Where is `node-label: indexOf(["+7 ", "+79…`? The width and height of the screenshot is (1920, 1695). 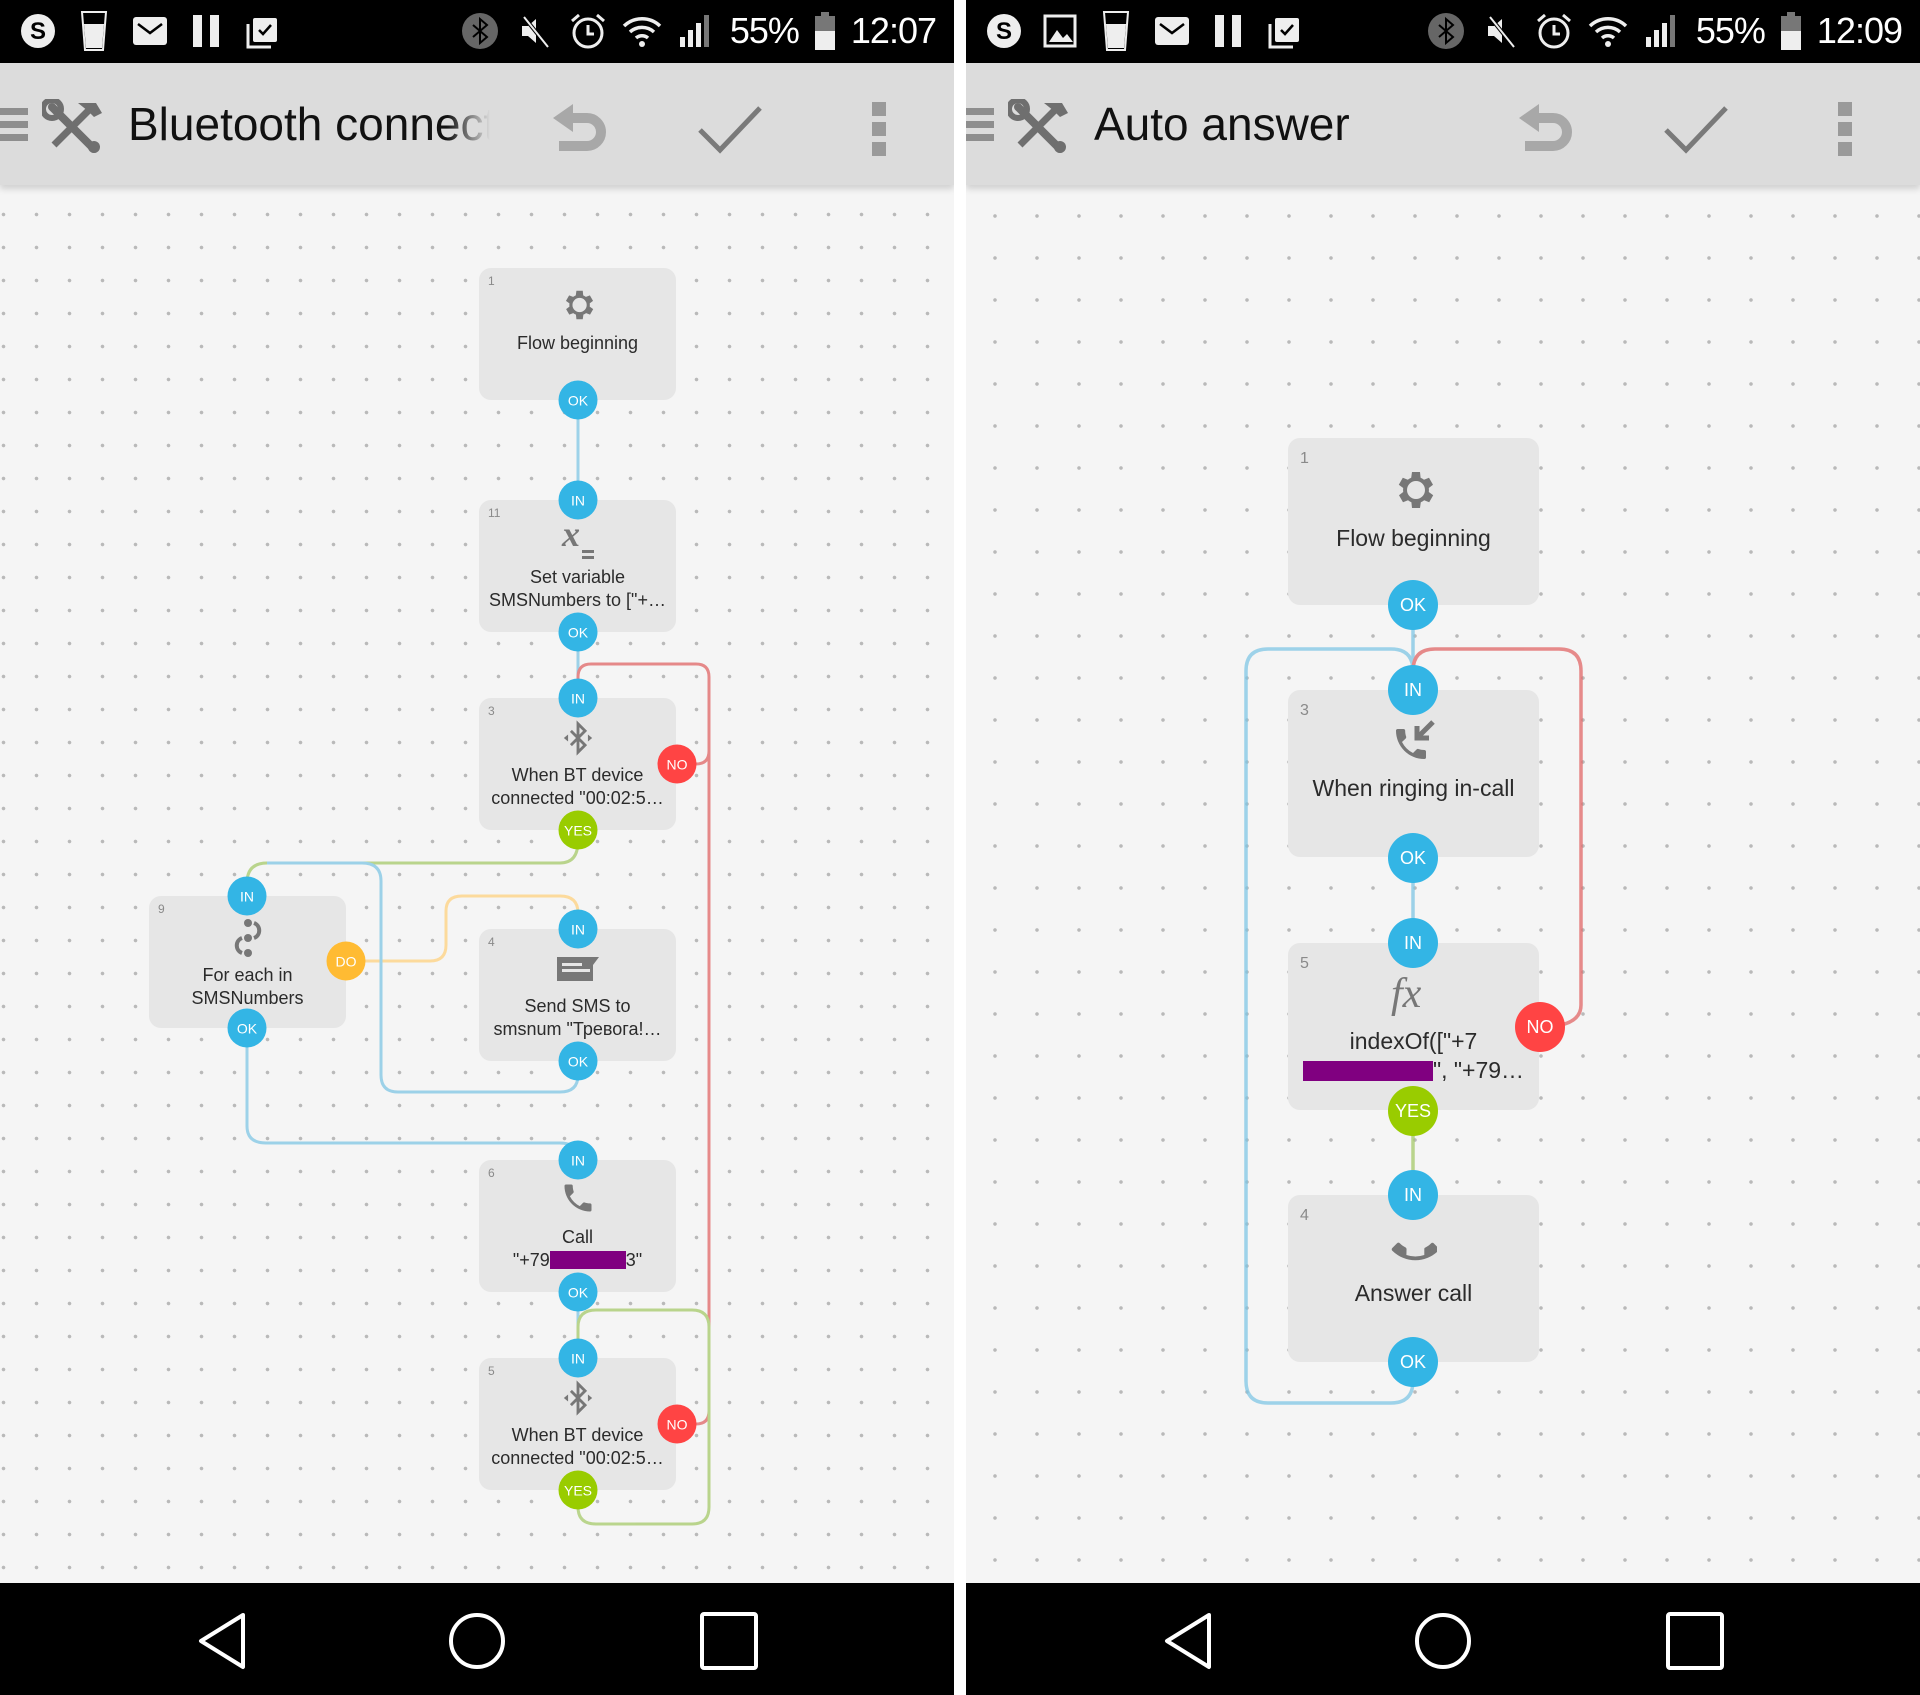 node-label: indexOf(["+7 ", "+79… is located at coordinates (1413, 1056).